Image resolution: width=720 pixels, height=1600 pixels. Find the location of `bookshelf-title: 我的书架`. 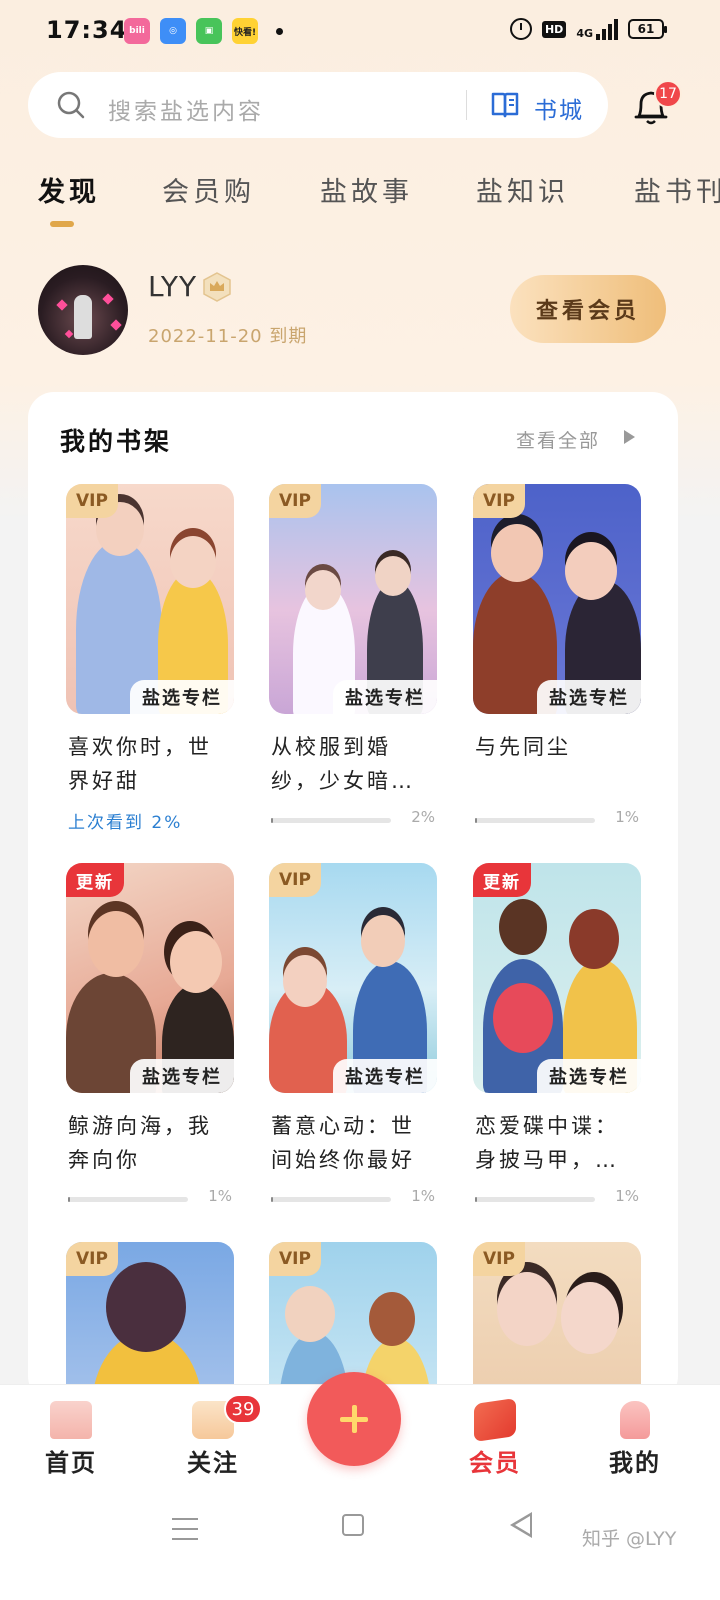

bookshelf-title: 我的书架 is located at coordinates (116, 441).